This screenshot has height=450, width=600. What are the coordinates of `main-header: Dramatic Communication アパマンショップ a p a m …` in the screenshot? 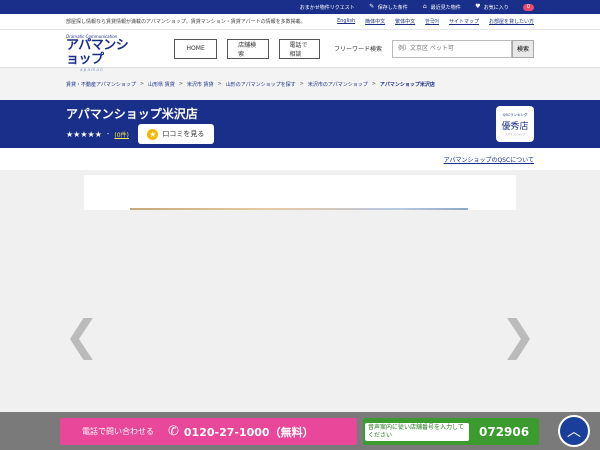 It's located at (300, 51).